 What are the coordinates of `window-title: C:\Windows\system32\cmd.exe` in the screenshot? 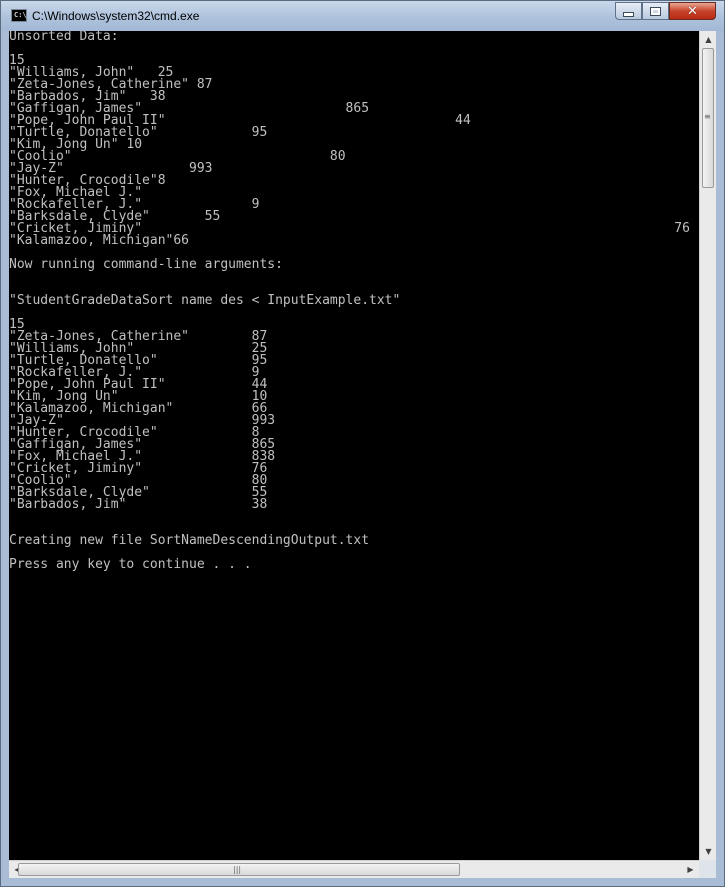 It's located at (116, 16).